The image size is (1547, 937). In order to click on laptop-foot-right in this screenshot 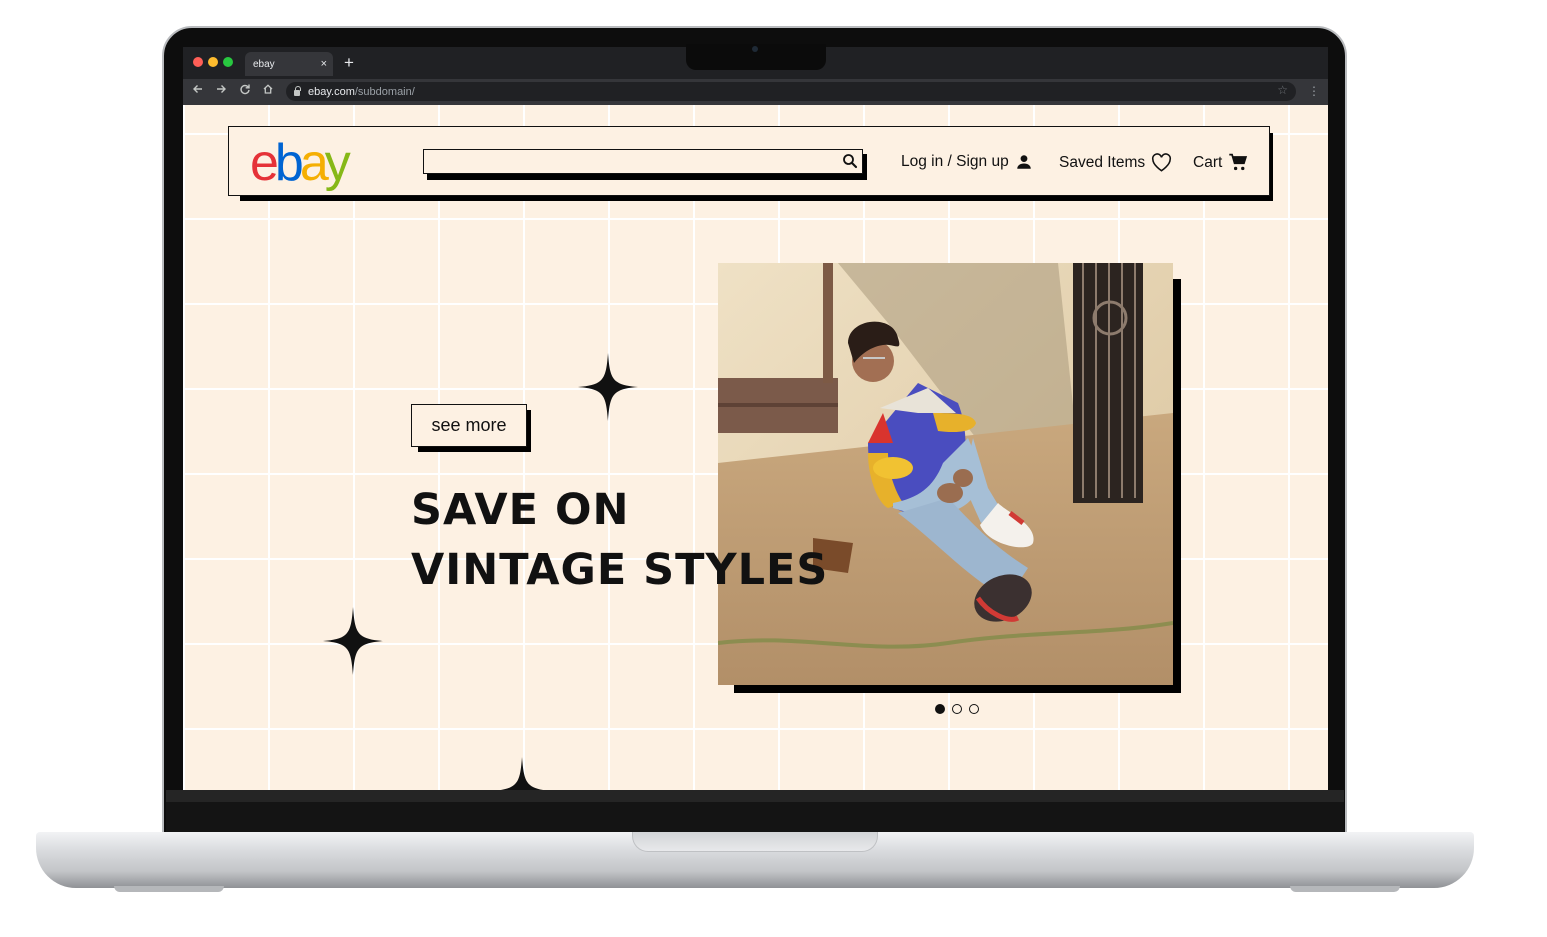, I will do `click(1345, 889)`.